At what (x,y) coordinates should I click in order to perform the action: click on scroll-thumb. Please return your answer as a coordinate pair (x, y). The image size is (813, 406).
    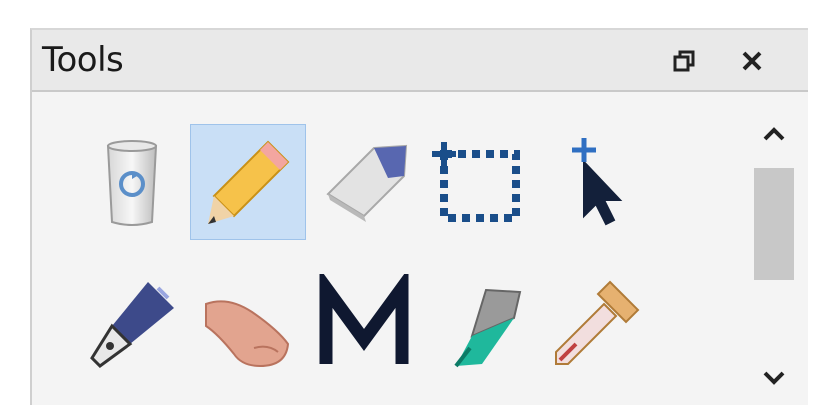
    Looking at the image, I should click on (774, 224).